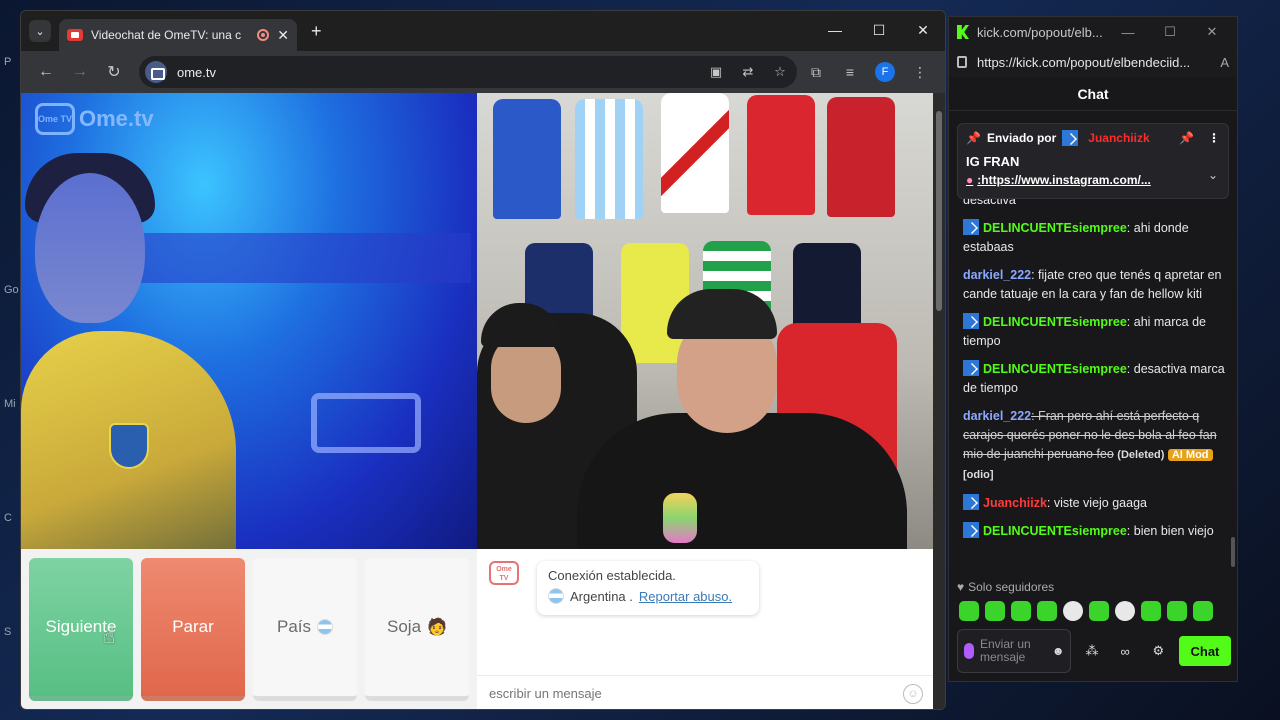 This screenshot has width=1280, height=720. I want to click on message-input-bar: ☺, so click(706, 692).